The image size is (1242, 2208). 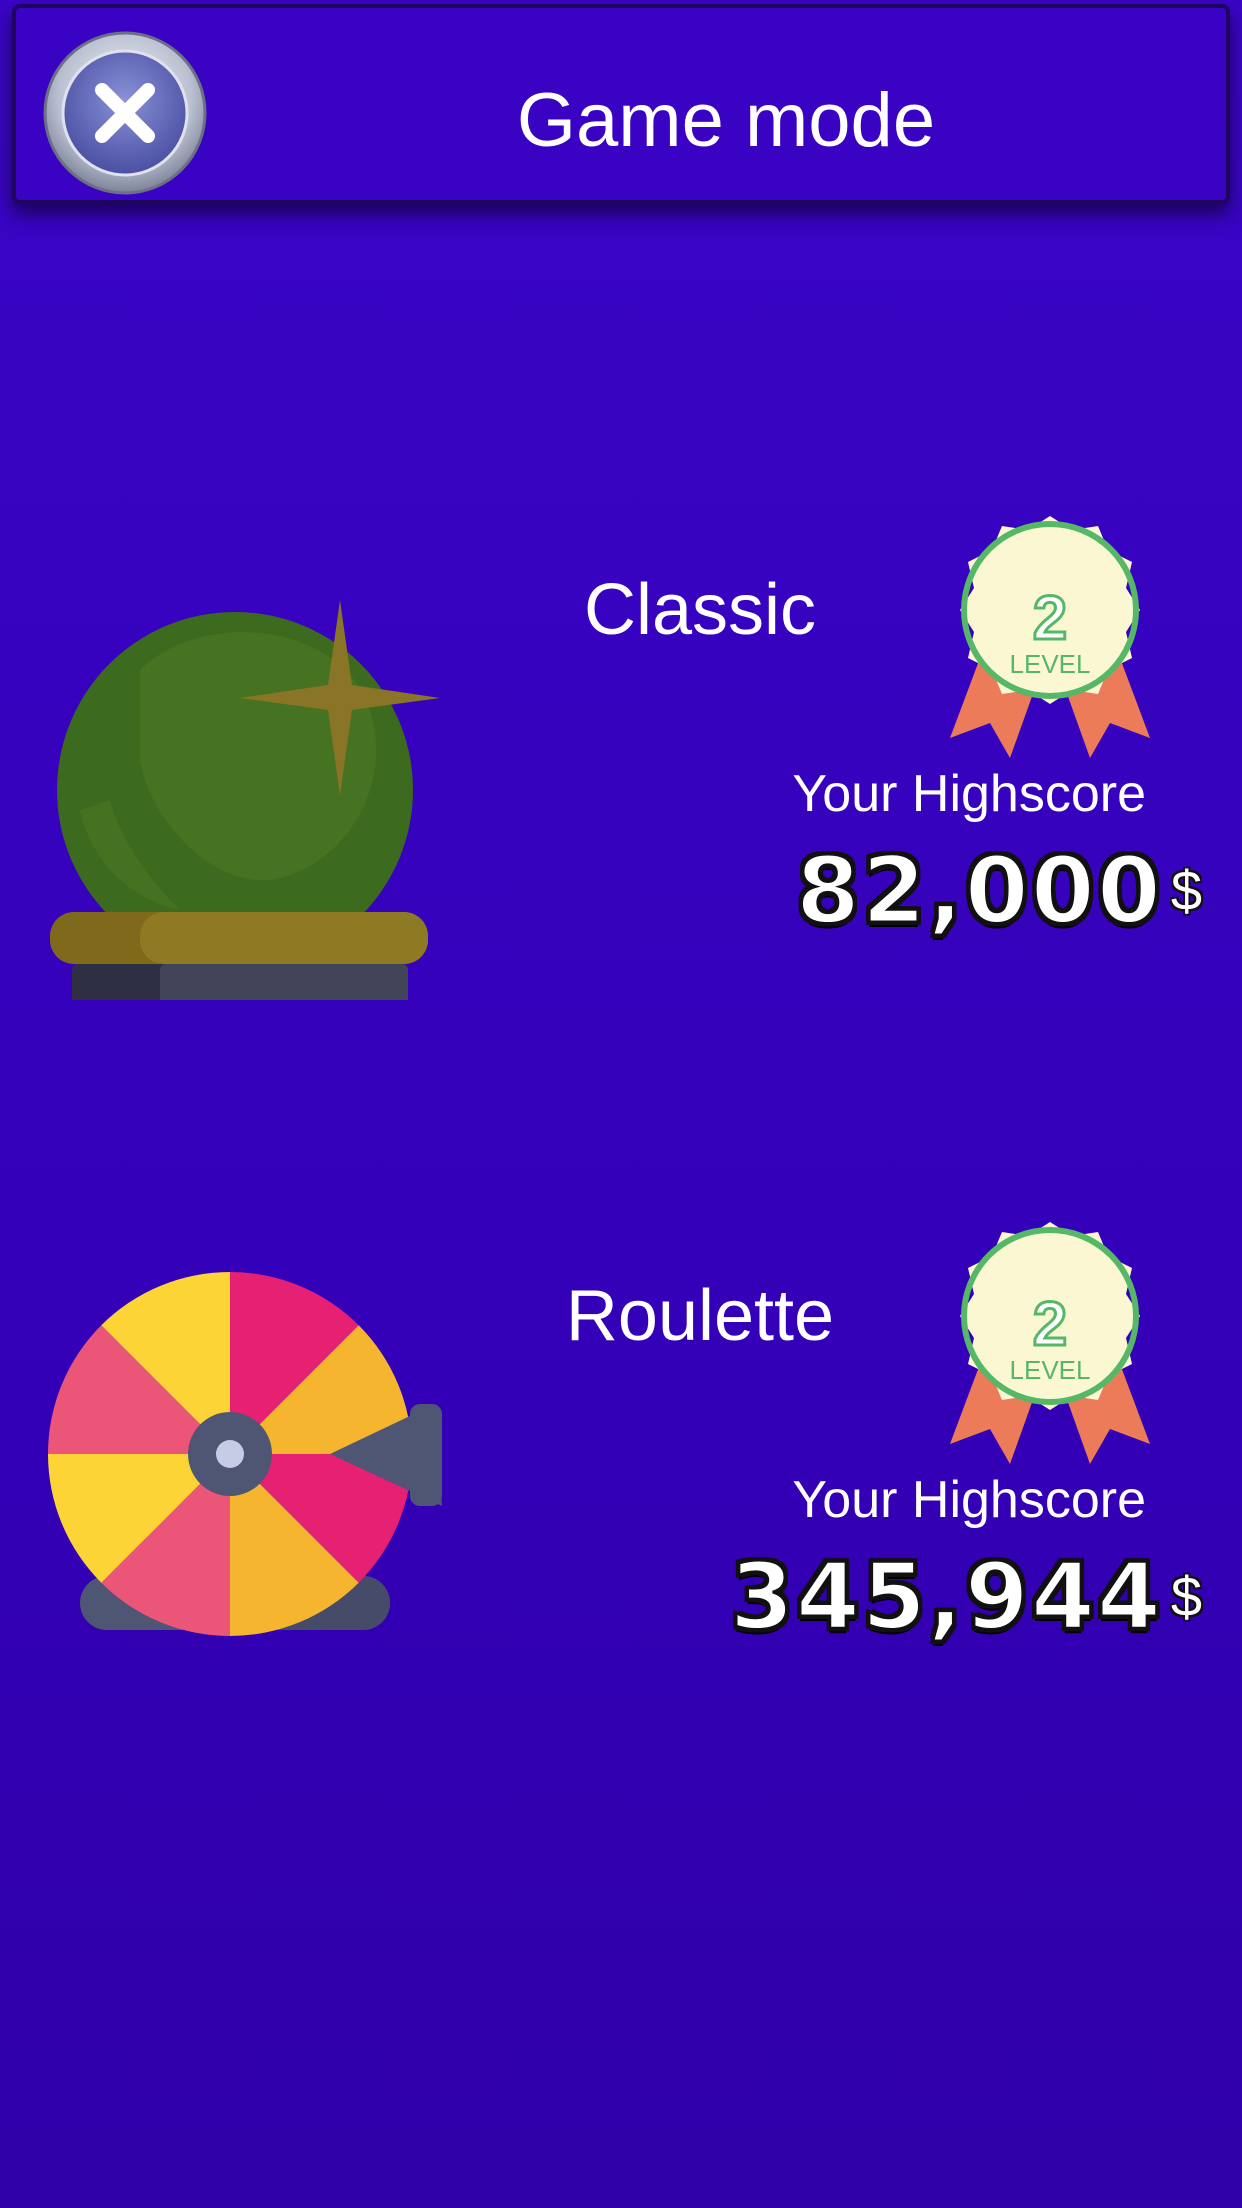 What do you see at coordinates (945, 1597) in the screenshot?
I see `highscore-value: 345,944` at bounding box center [945, 1597].